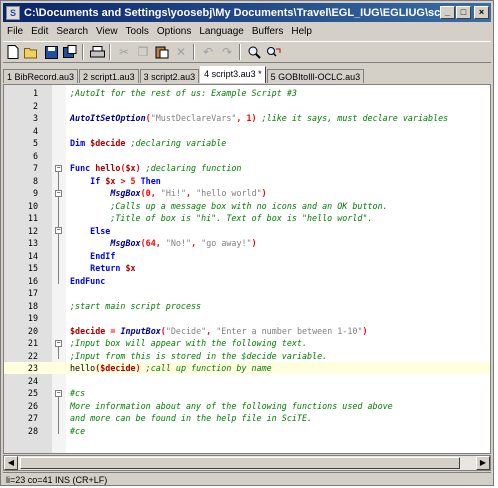 The height and width of the screenshot is (488, 498). Describe the element at coordinates (247, 168) in the screenshot. I see `code-line: 7 Func hello($x) ;declaring function` at that location.